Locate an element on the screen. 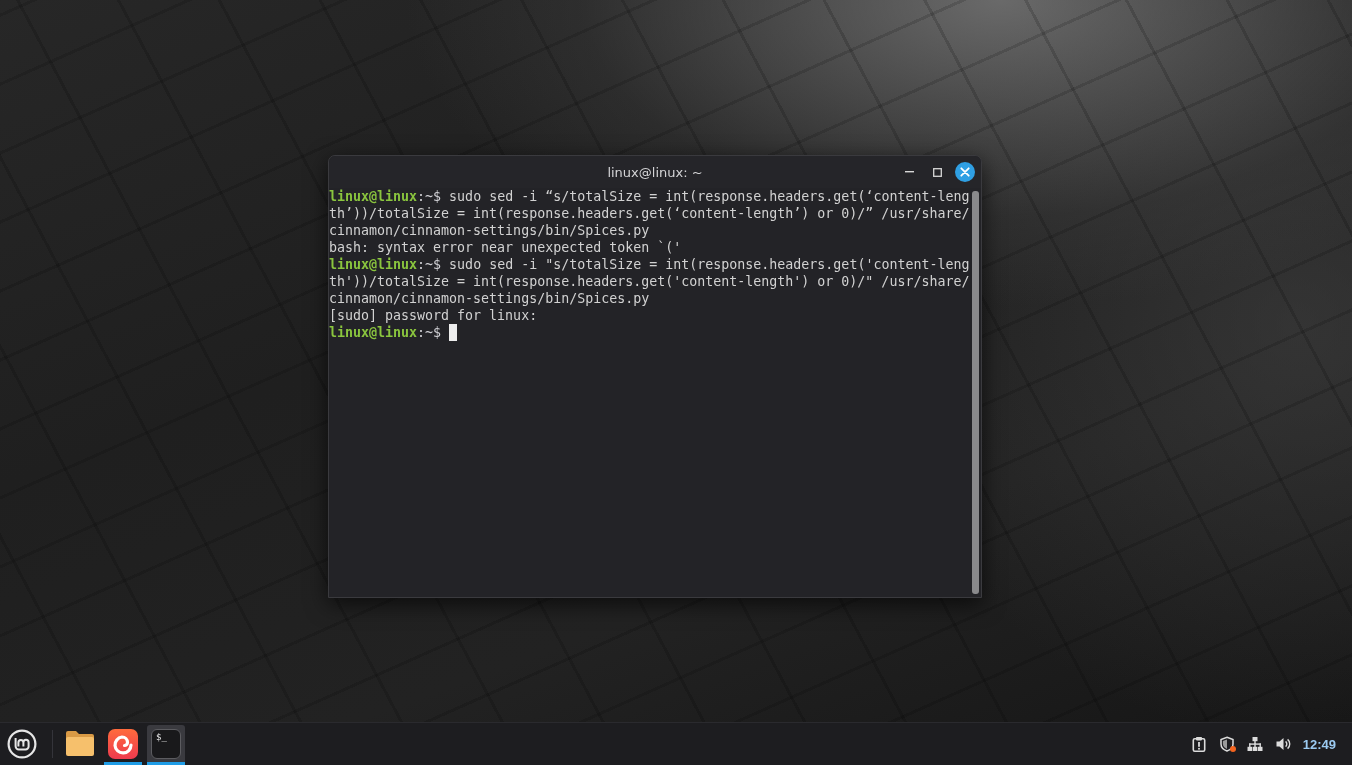 The image size is (1352, 765). shield-icon is located at coordinates (1226, 744).